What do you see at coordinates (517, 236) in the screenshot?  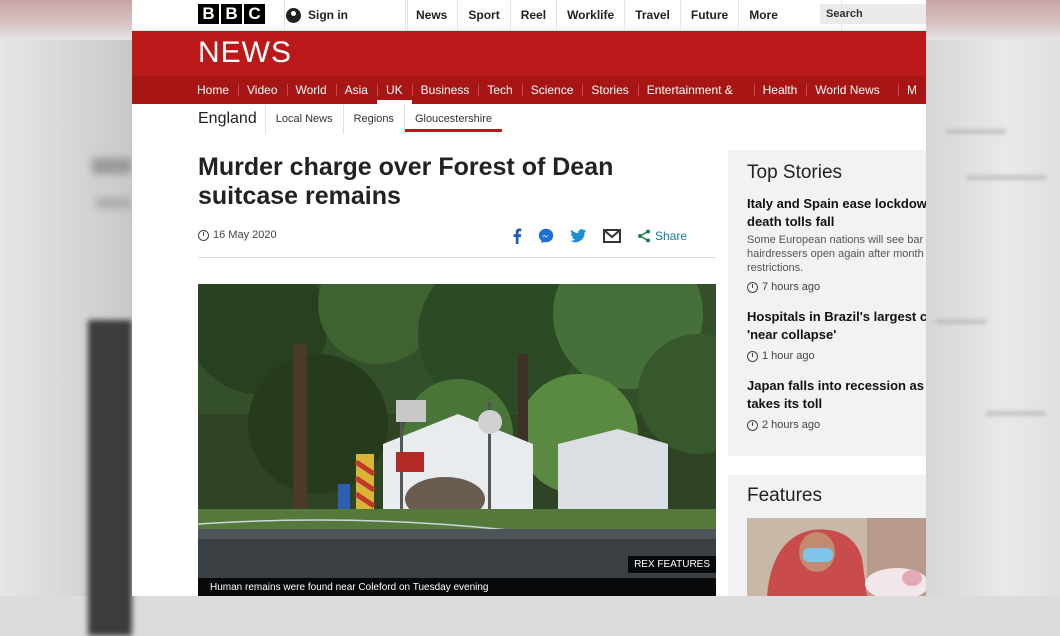 I see `facebook-icon` at bounding box center [517, 236].